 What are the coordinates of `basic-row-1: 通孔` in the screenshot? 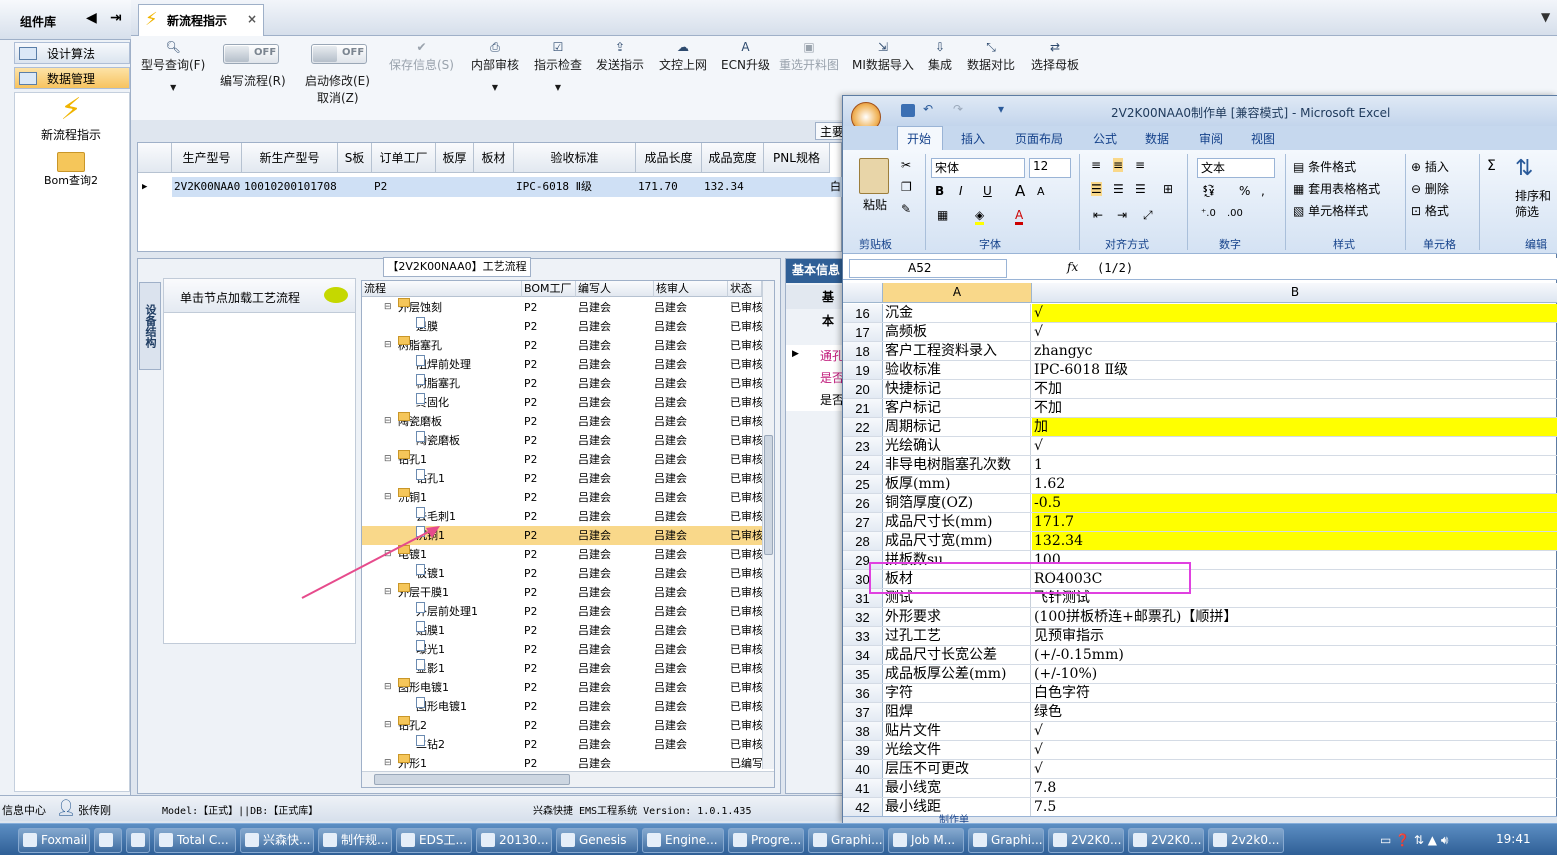 It's located at (832, 355).